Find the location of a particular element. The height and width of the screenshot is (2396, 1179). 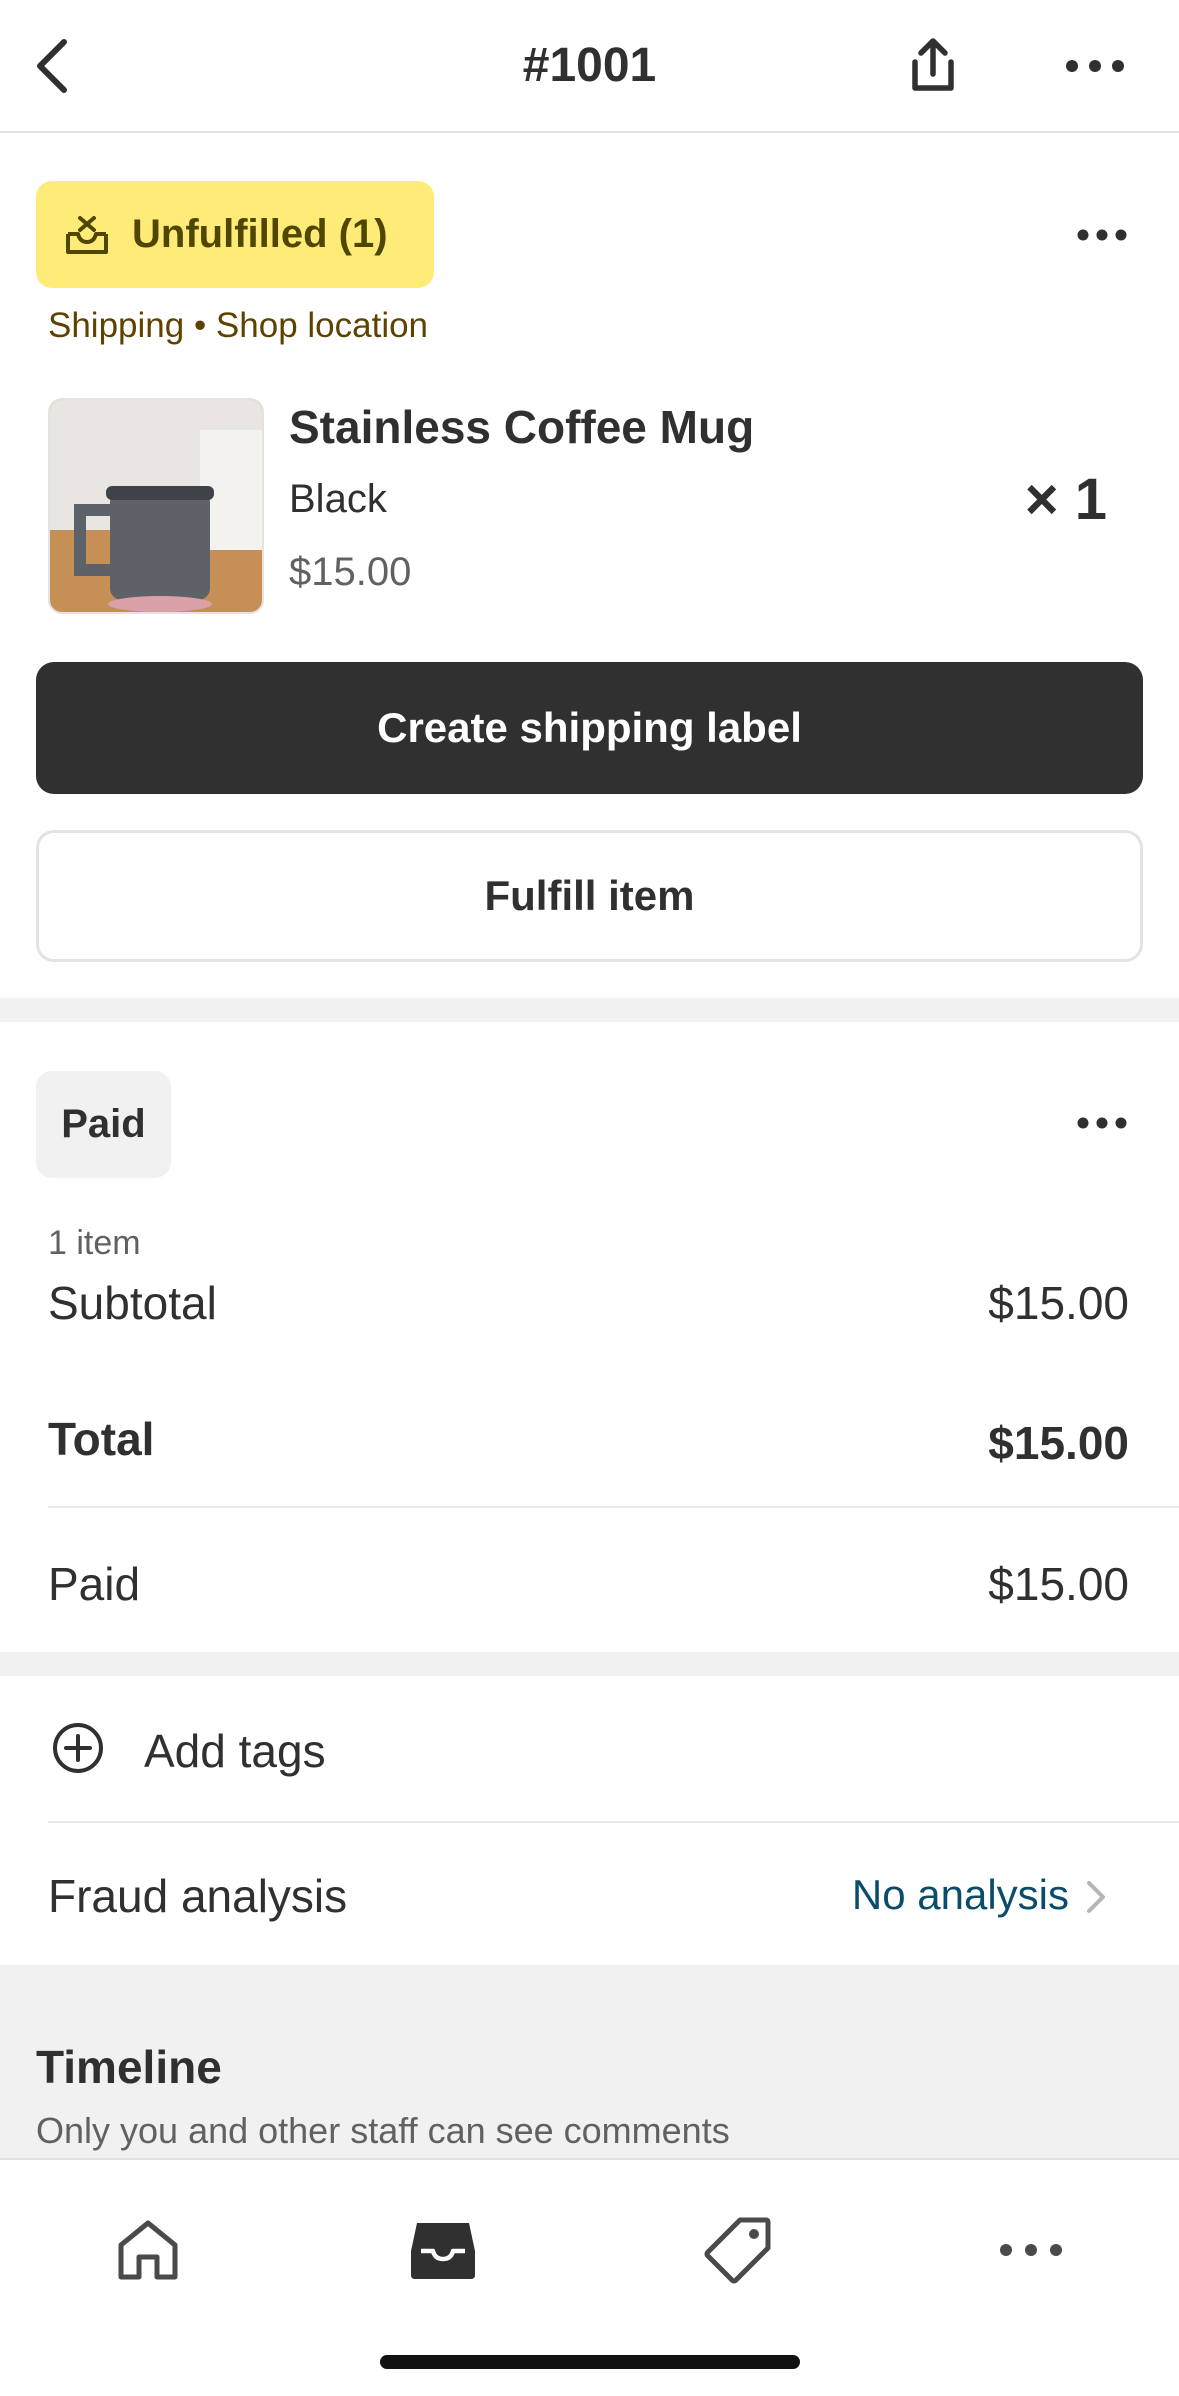

home-indicator is located at coordinates (590, 2362).